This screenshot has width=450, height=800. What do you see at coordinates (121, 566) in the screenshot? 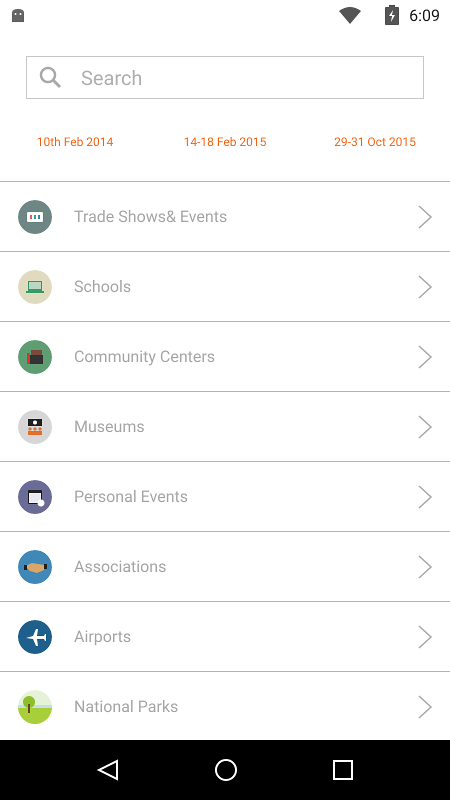
I see `category-label: Associations` at bounding box center [121, 566].